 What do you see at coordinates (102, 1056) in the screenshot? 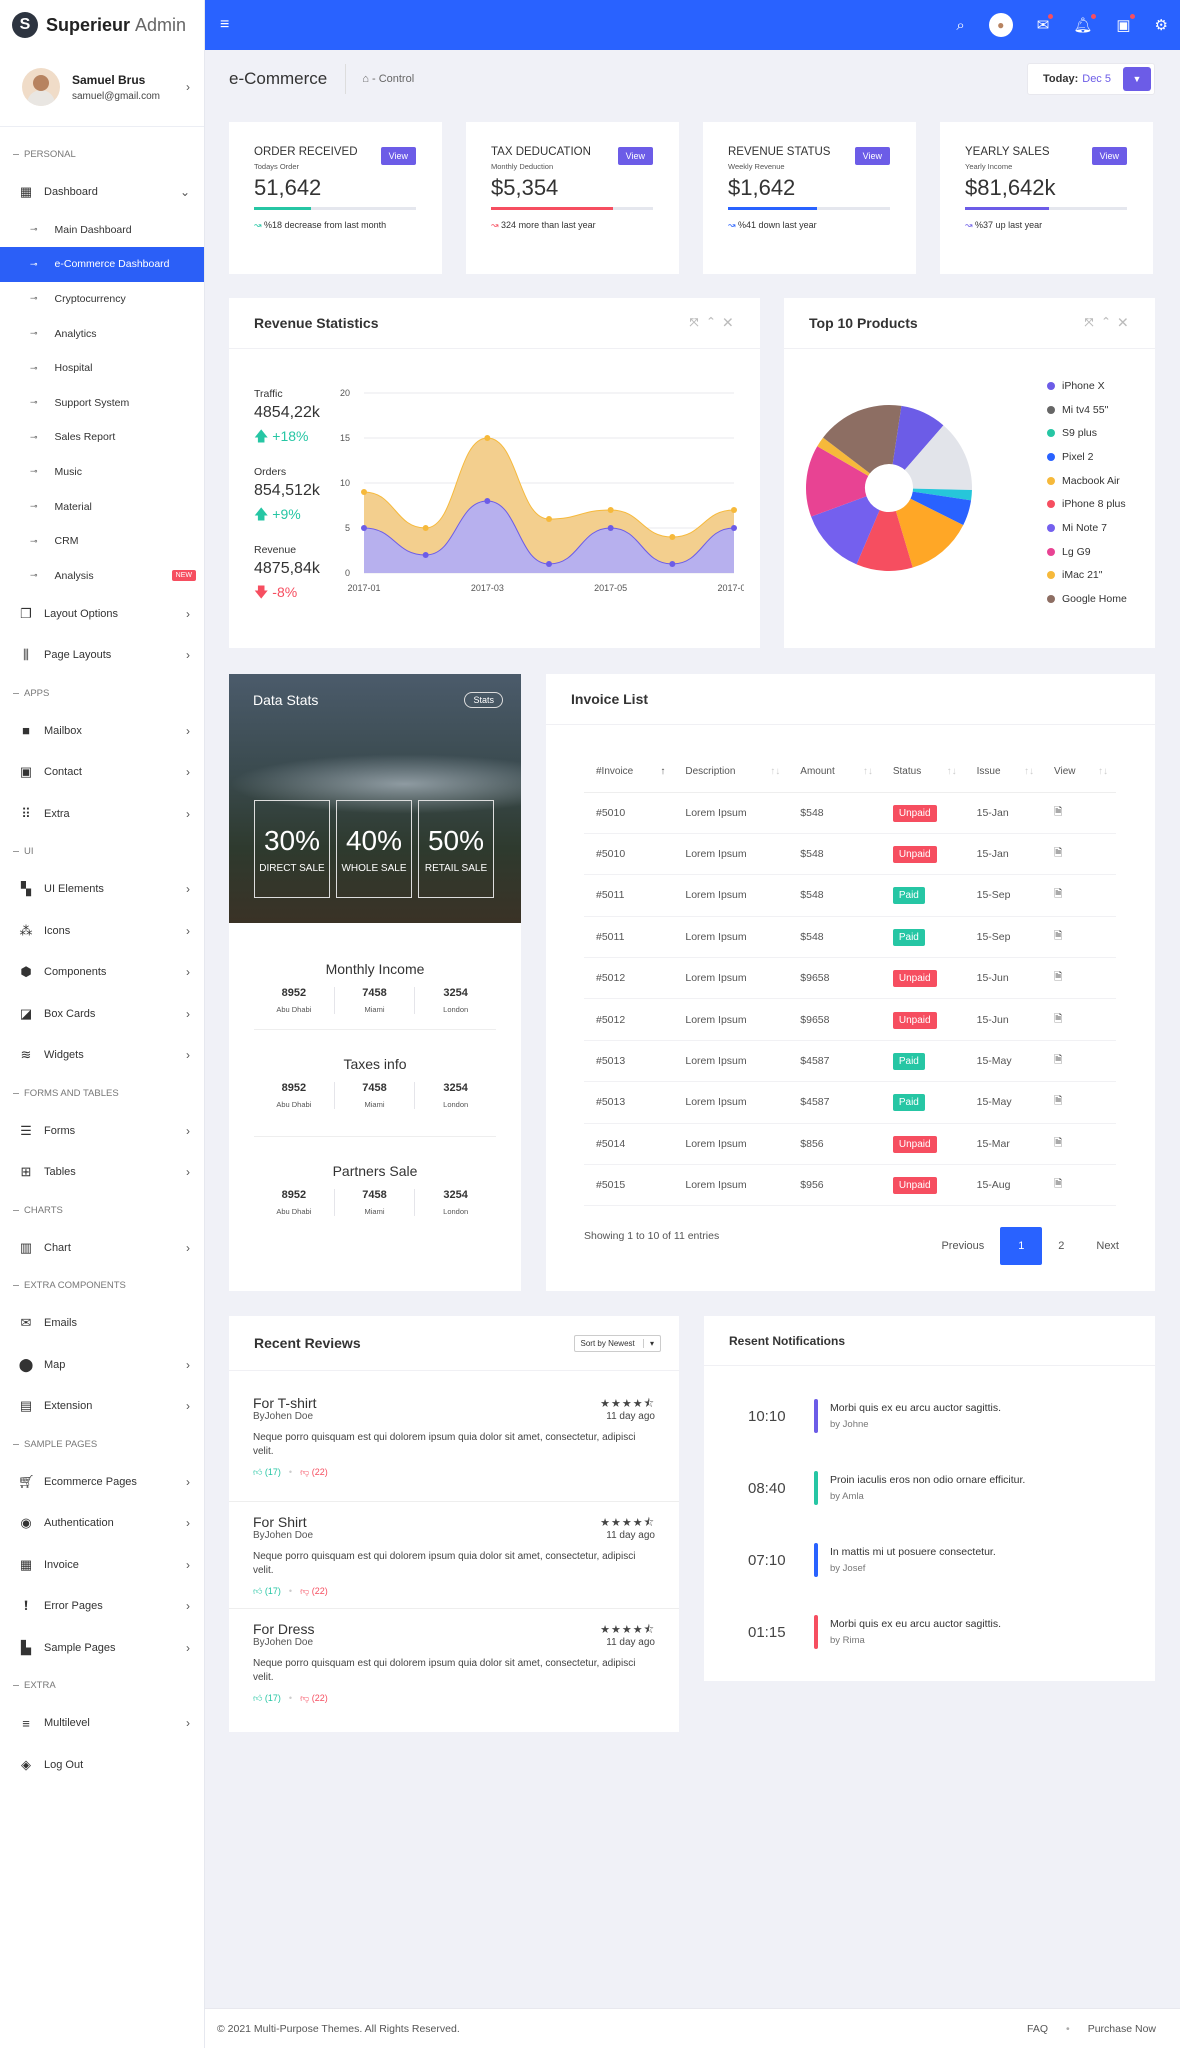
I see `nav-widgets: ≋ Widgets ›` at bounding box center [102, 1056].